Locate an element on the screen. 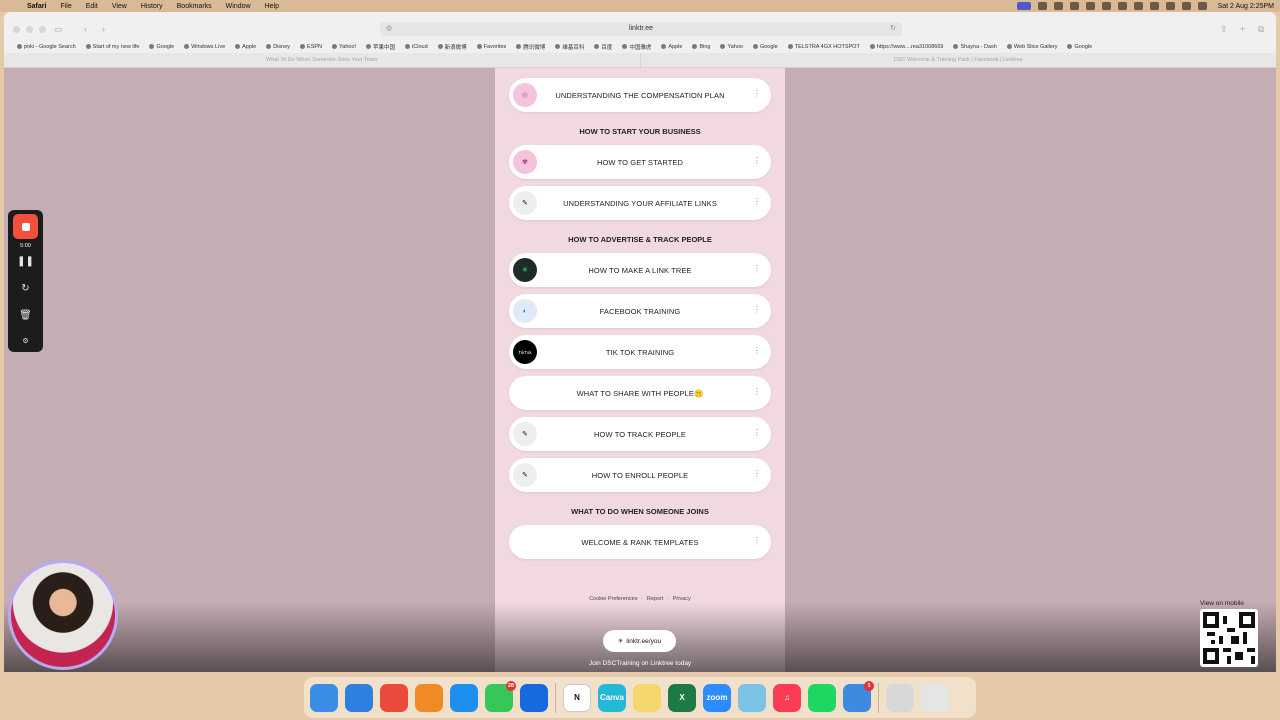  bookmark-item: Bing is located at coordinates (701, 47).